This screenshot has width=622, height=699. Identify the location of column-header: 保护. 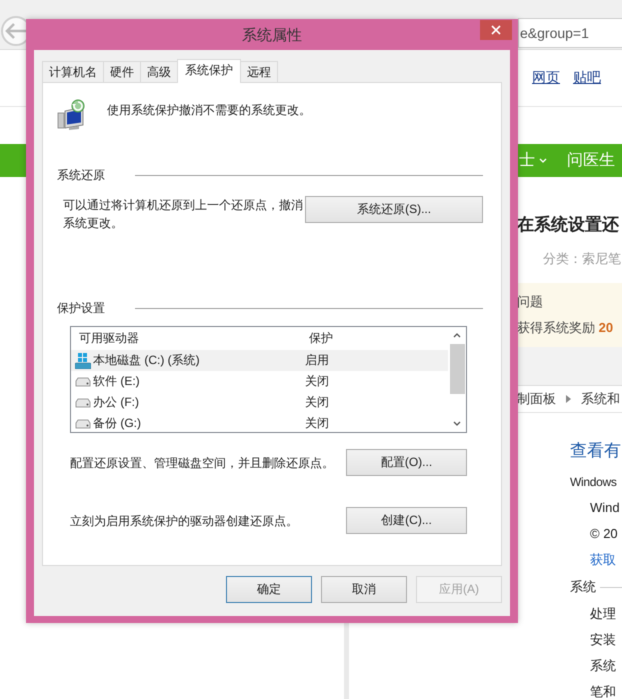
(319, 339).